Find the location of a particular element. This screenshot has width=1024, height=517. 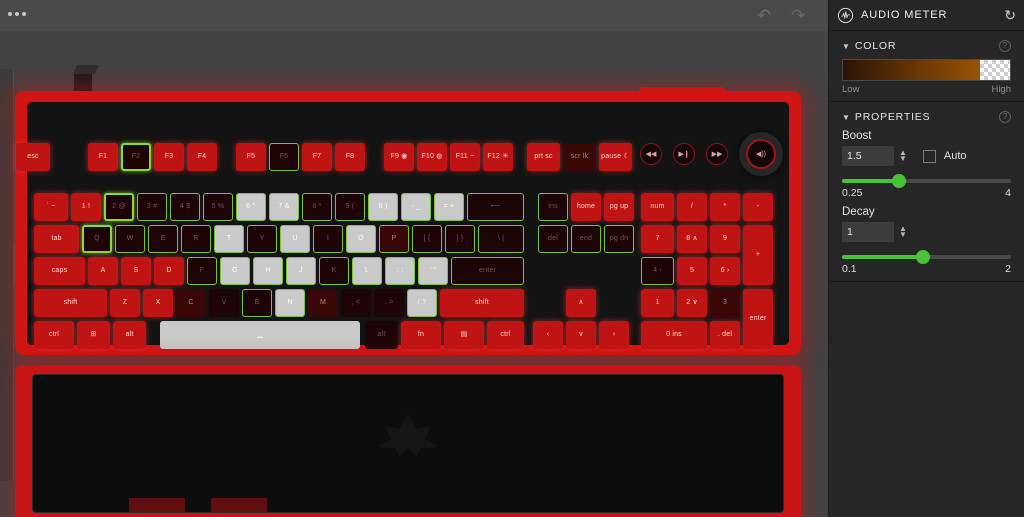

key-arrowleft: ‹ is located at coordinates (548, 335).